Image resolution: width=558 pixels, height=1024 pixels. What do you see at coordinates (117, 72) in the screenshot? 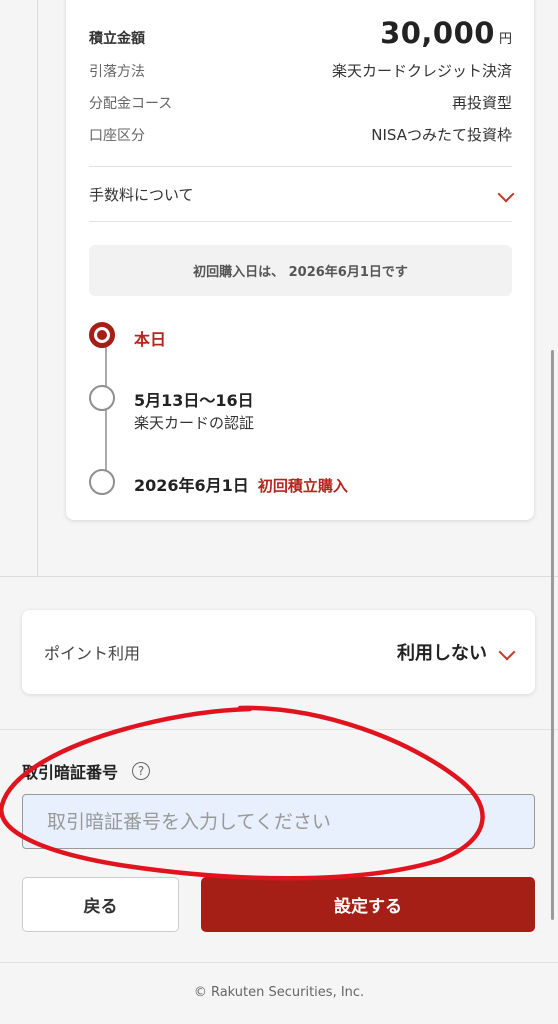
I see `payment-method-label: 引落方法` at bounding box center [117, 72].